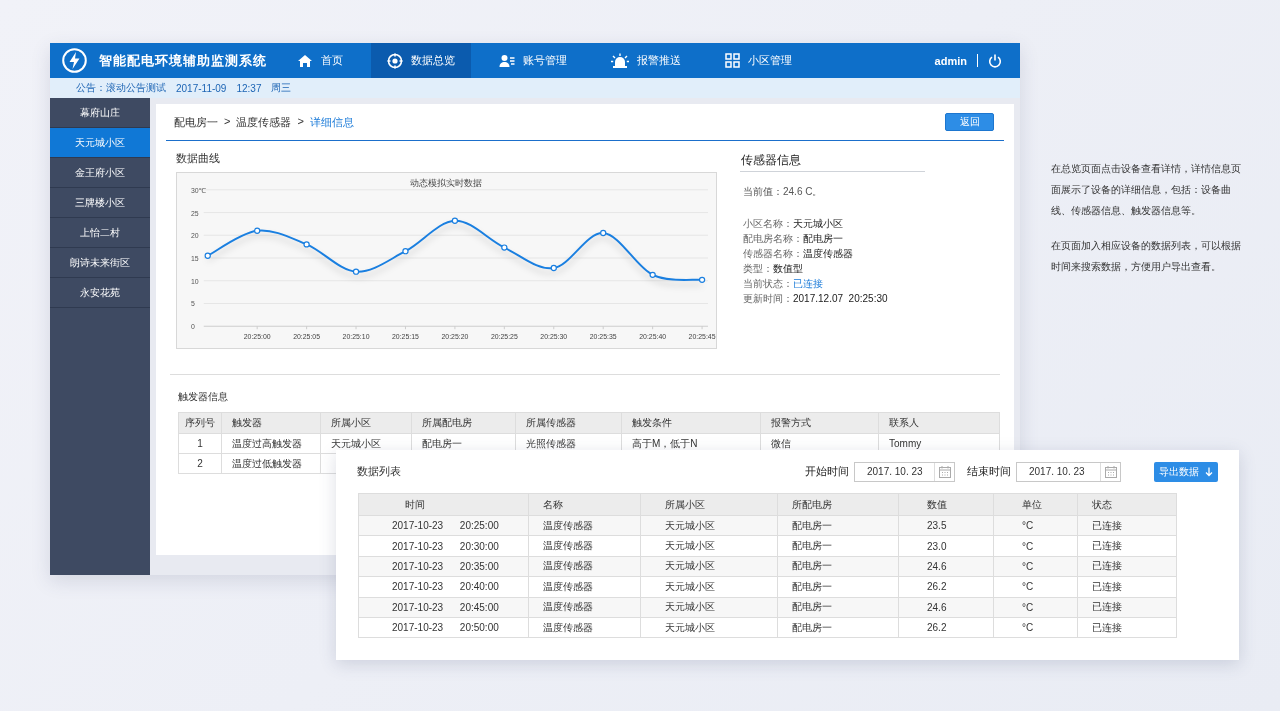  I want to click on table-cell: 2017-10-23 20:50:00, so click(443, 627).